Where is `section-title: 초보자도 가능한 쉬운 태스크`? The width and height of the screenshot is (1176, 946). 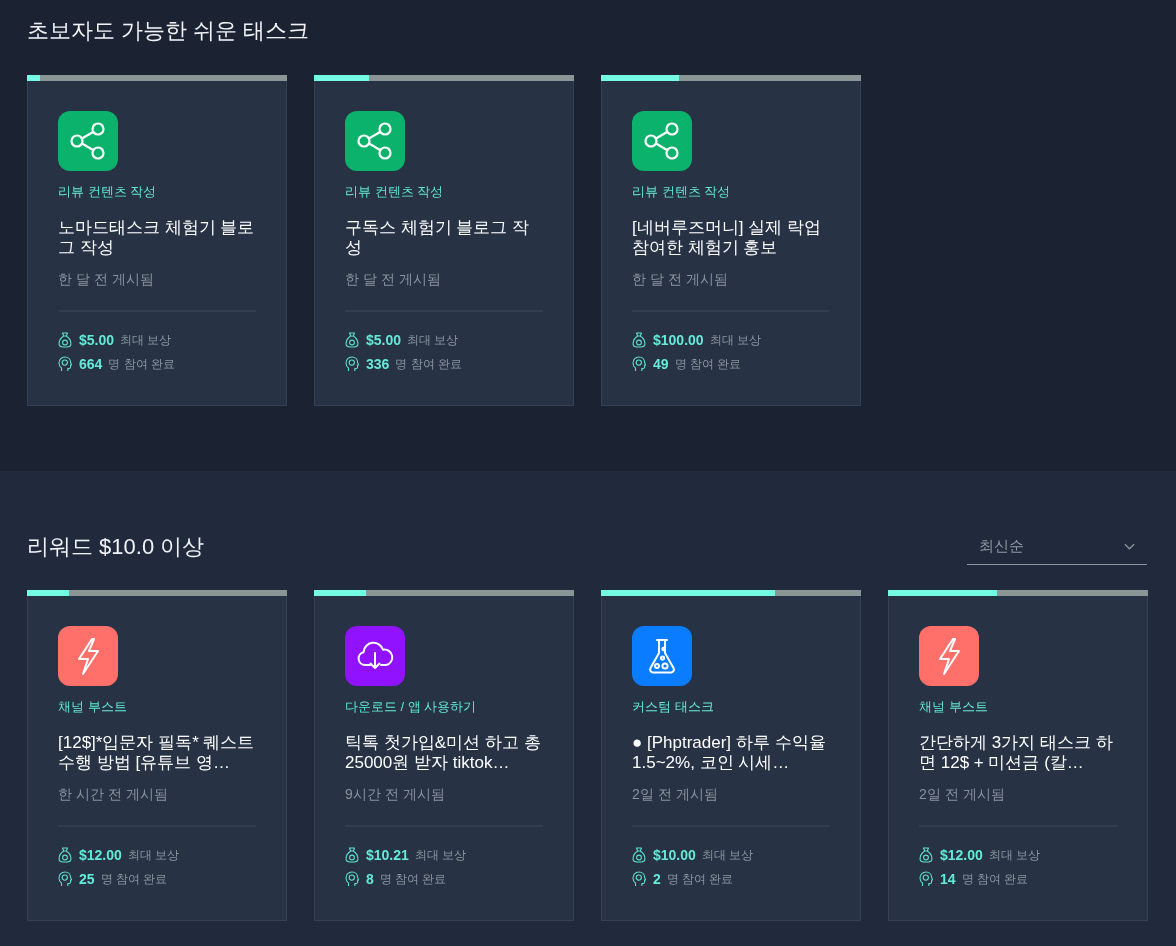
section-title: 초보자도 가능한 쉬운 태스크 is located at coordinates (168, 31).